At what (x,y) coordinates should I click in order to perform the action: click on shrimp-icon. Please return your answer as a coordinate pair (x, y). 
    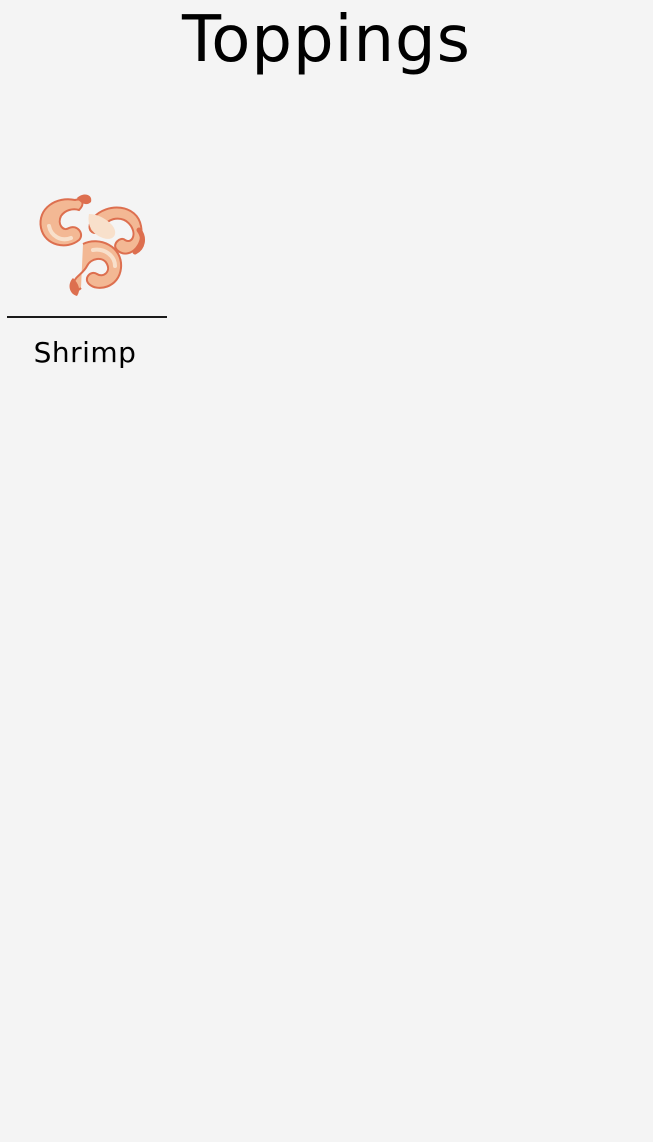
    Looking at the image, I should click on (92, 245).